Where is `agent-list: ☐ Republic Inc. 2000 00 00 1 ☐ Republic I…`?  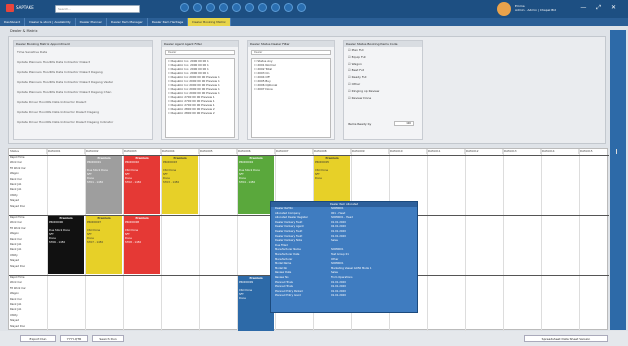 agent-list: ☐ Republic Inc. 2000 00 00 1 ☐ Republic I… is located at coordinates (200, 98).